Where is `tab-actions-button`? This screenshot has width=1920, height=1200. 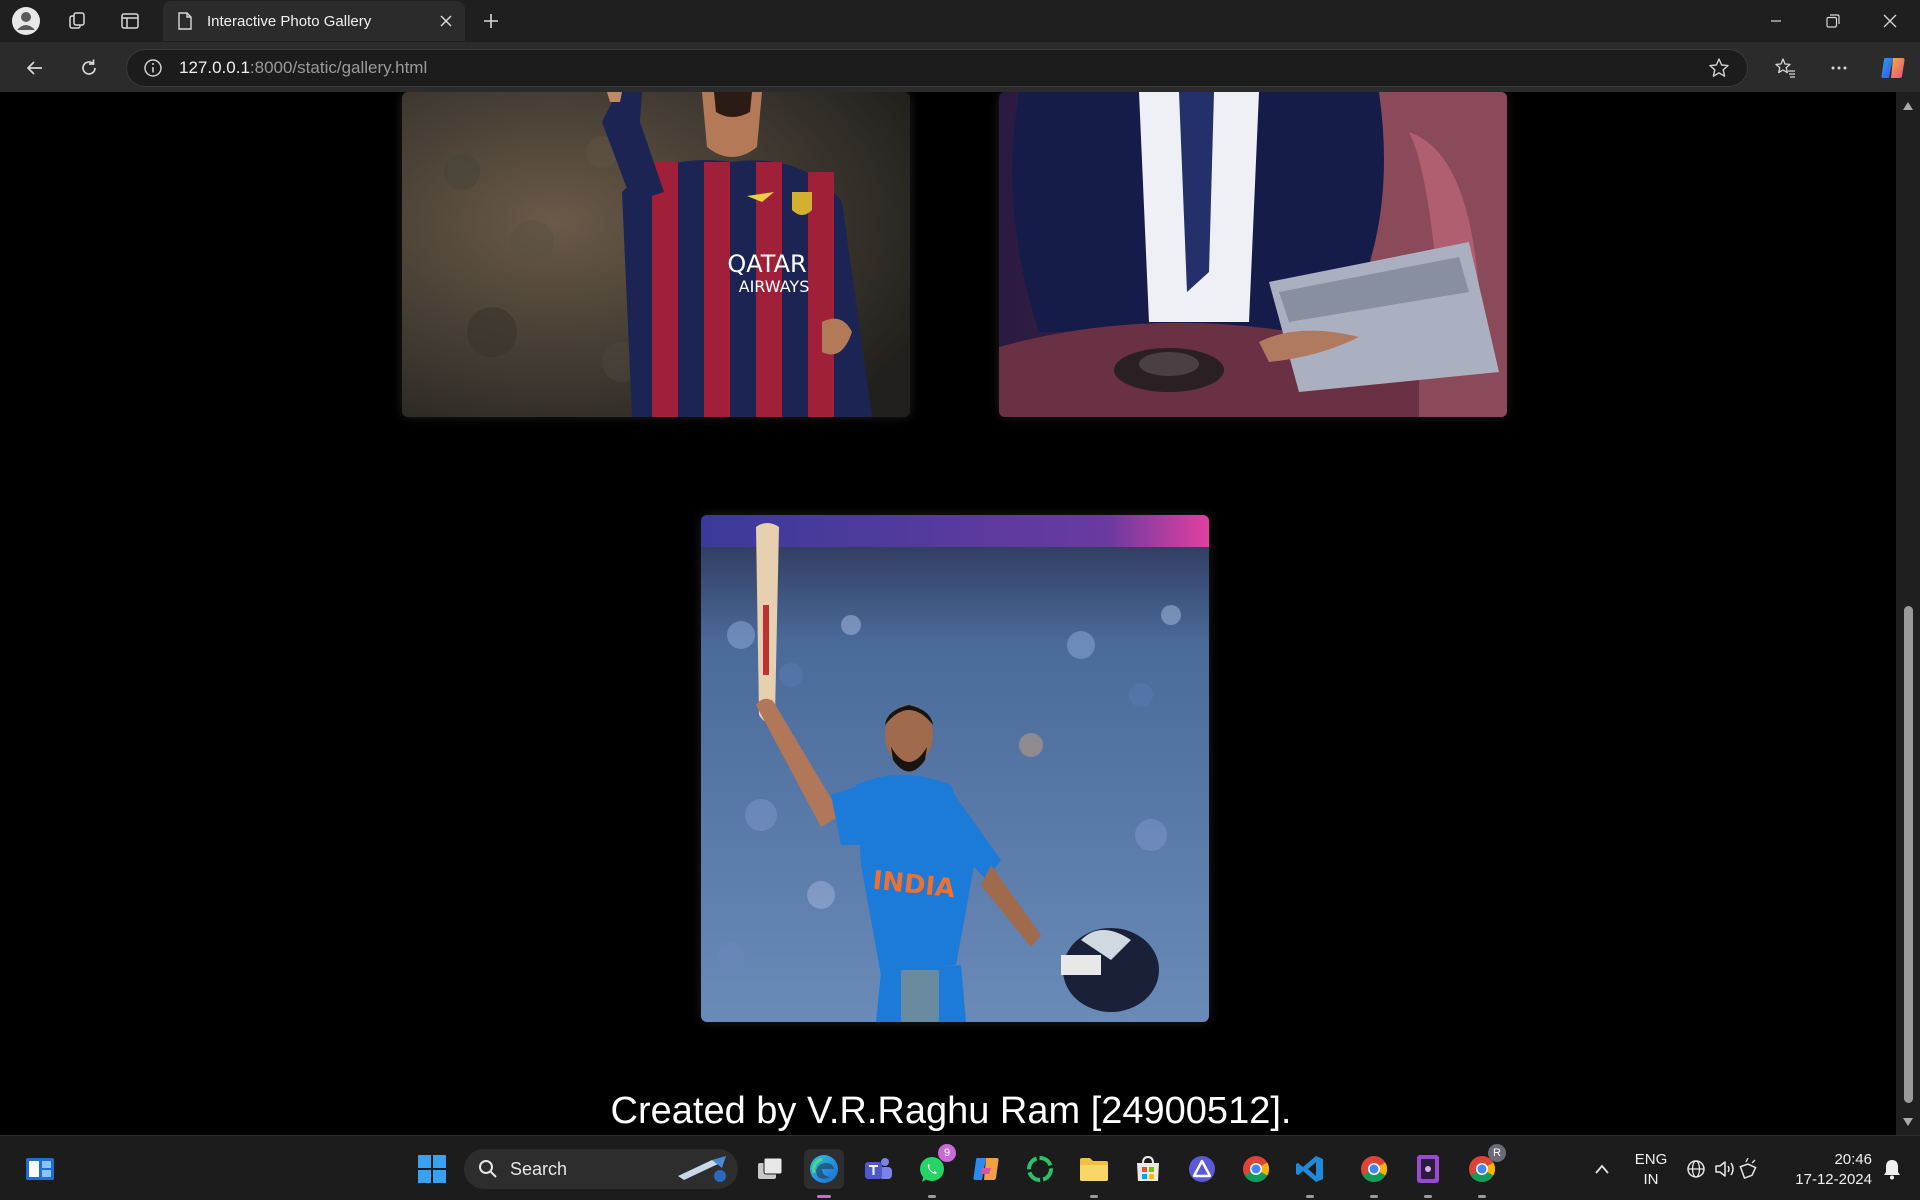
tab-actions-button is located at coordinates (130, 21).